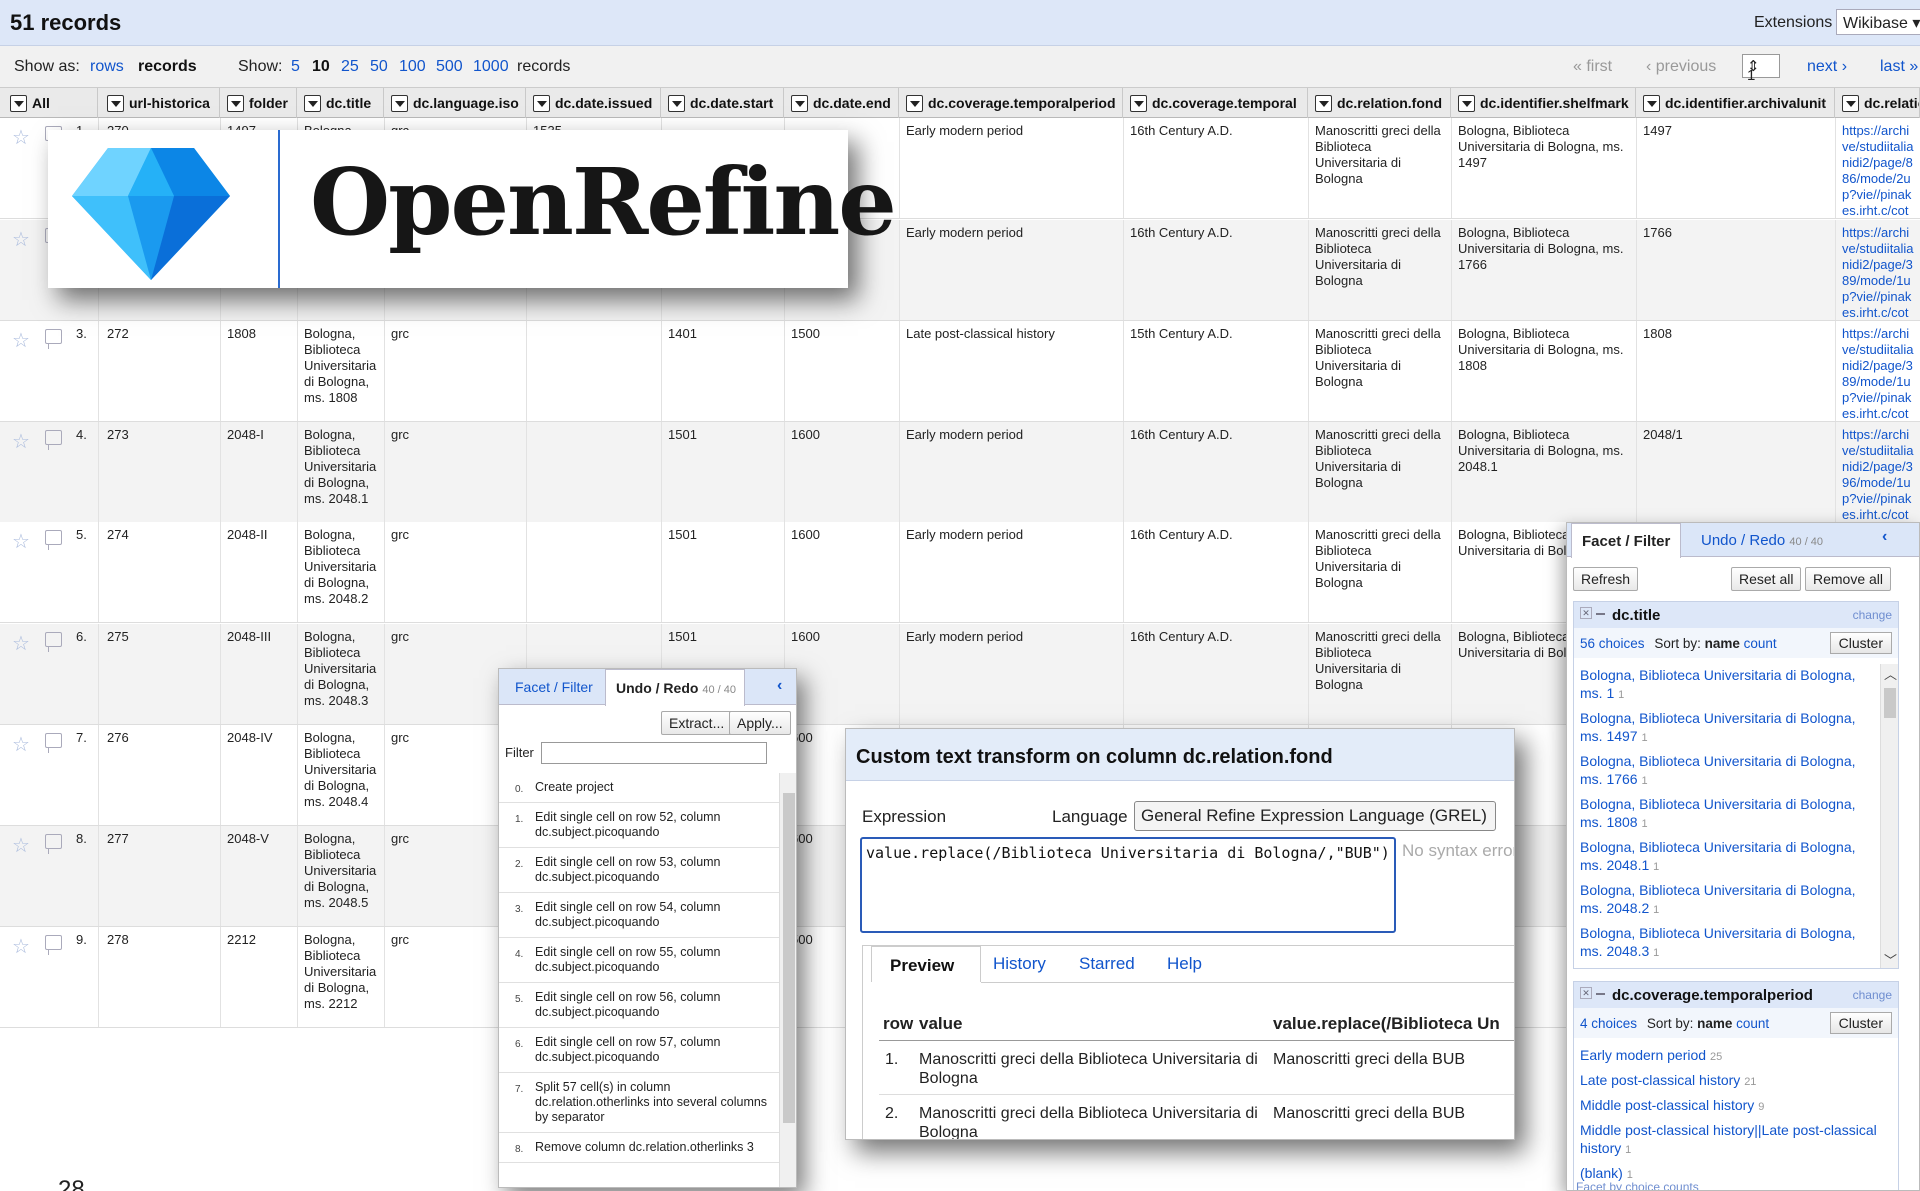 The height and width of the screenshot is (1191, 1920). Describe the element at coordinates (1637, 1185) in the screenshot. I see `facet-by-choice-counts-link: Facet by choice counts` at that location.